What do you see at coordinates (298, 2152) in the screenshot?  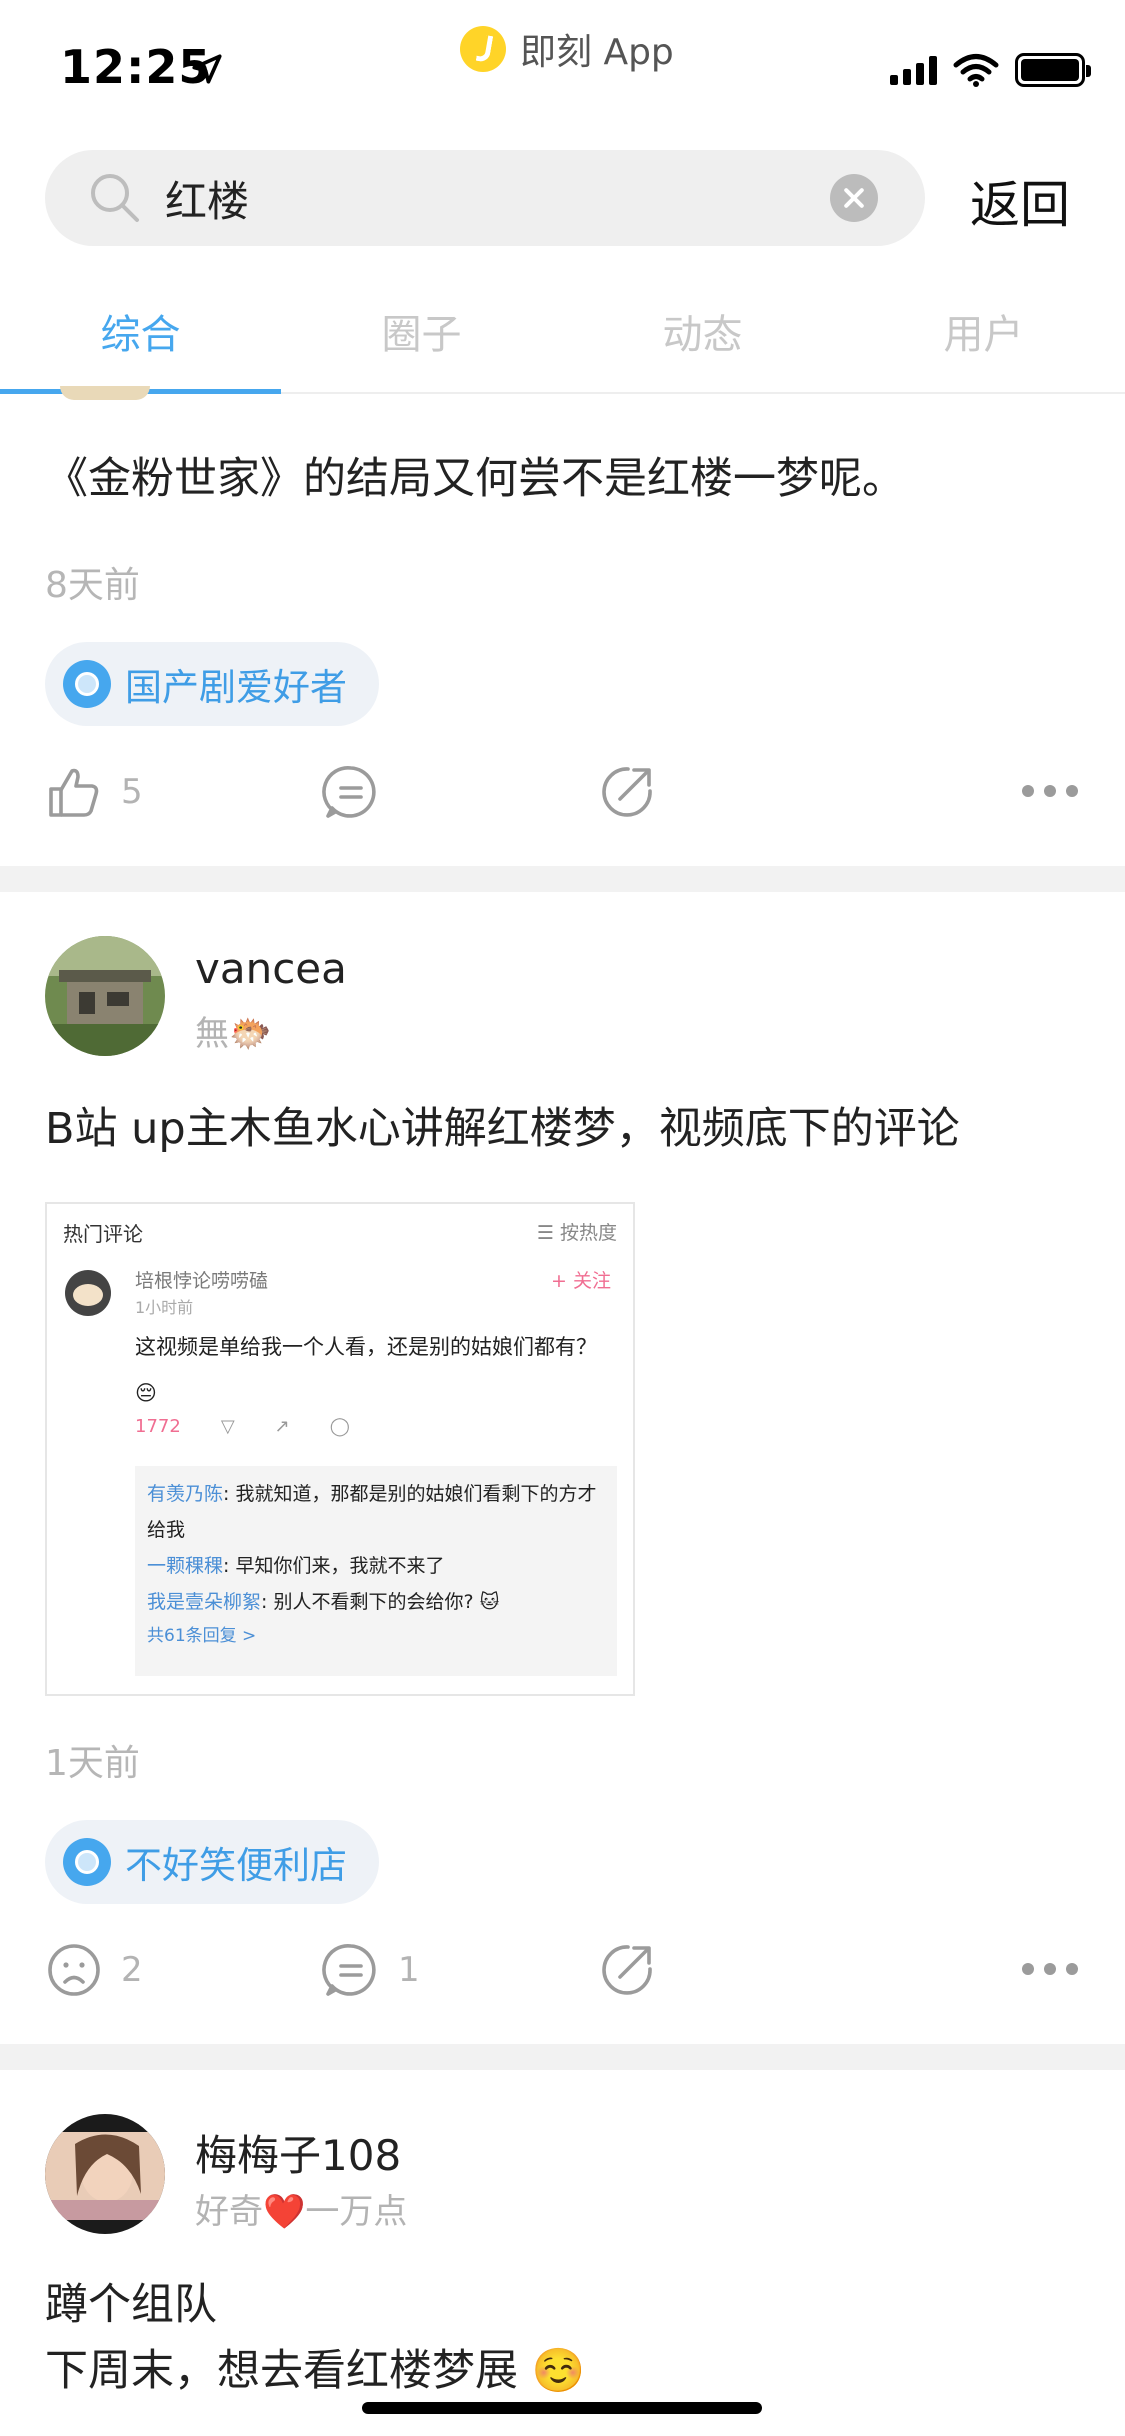 I see `user-name: 梅梅子108` at bounding box center [298, 2152].